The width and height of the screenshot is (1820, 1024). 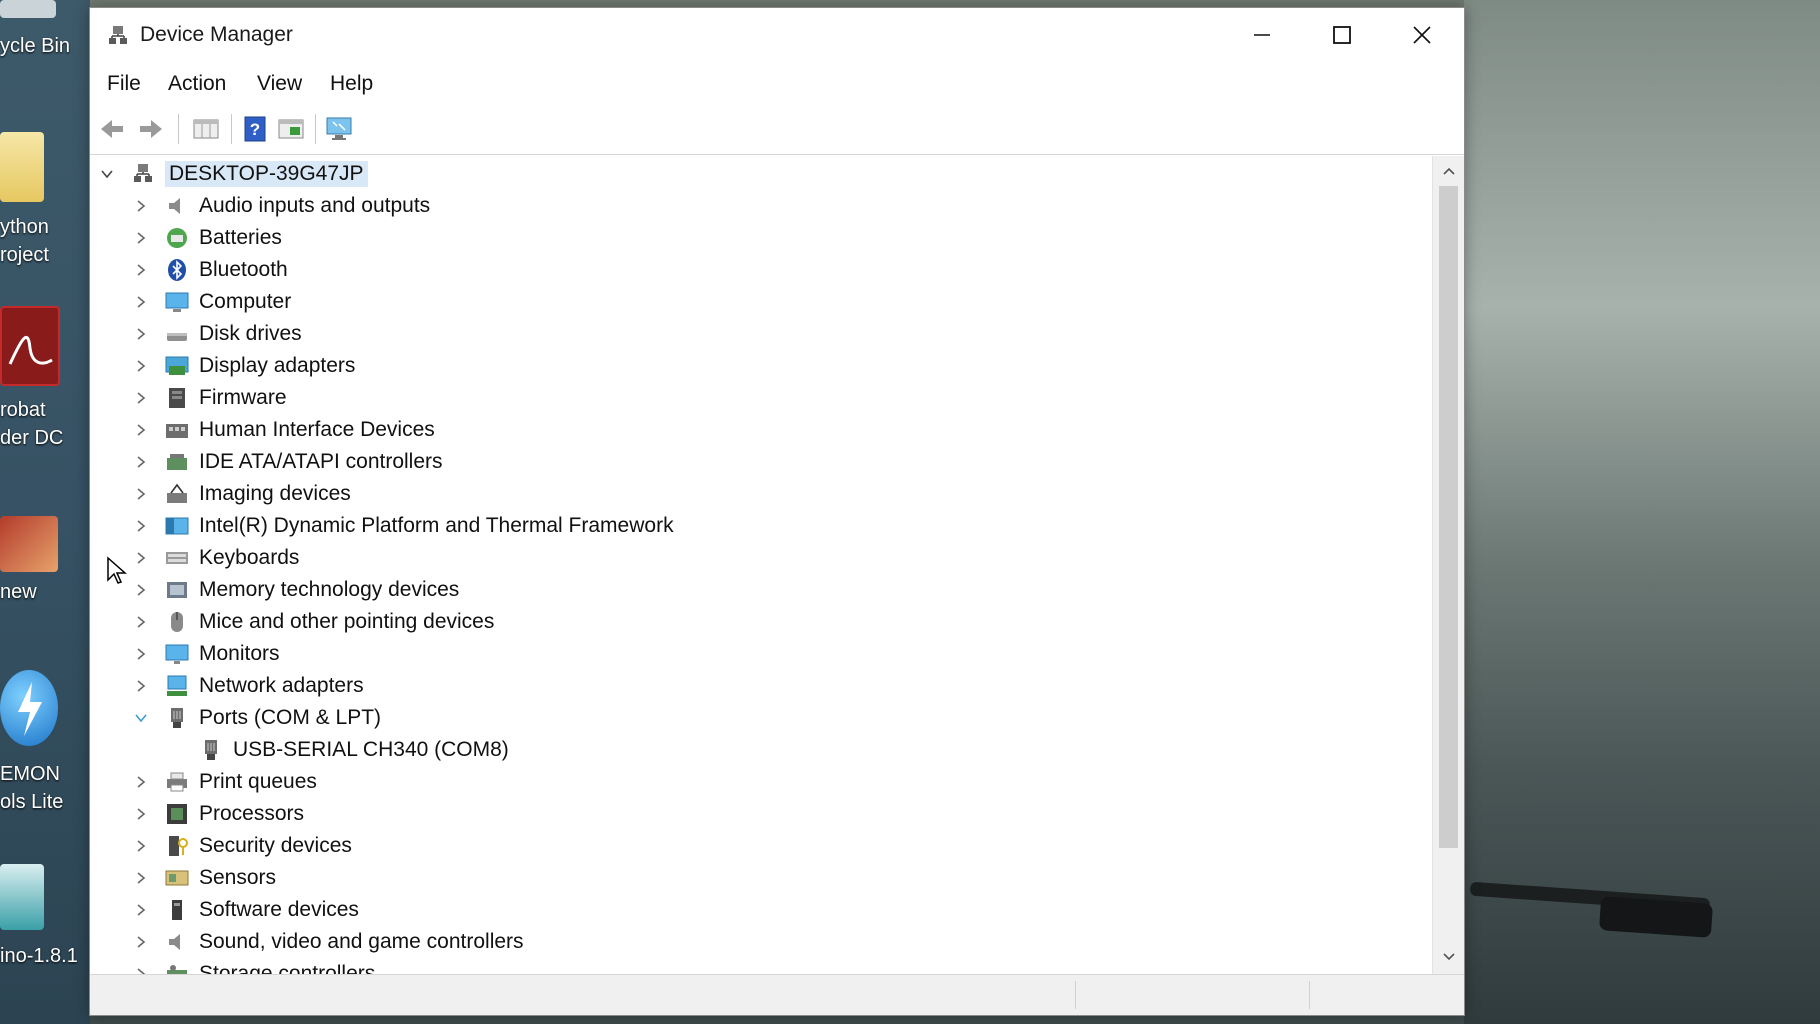 I want to click on tree-item: Network adapters, so click(x=248, y=686).